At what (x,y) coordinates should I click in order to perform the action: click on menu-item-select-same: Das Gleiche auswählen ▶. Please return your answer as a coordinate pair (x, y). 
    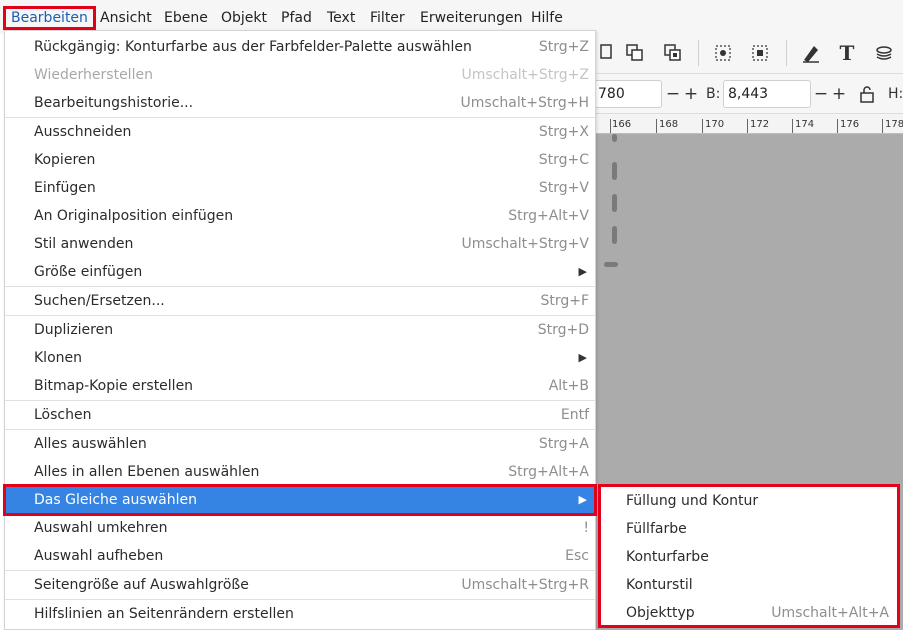
    Looking at the image, I should click on (300, 500).